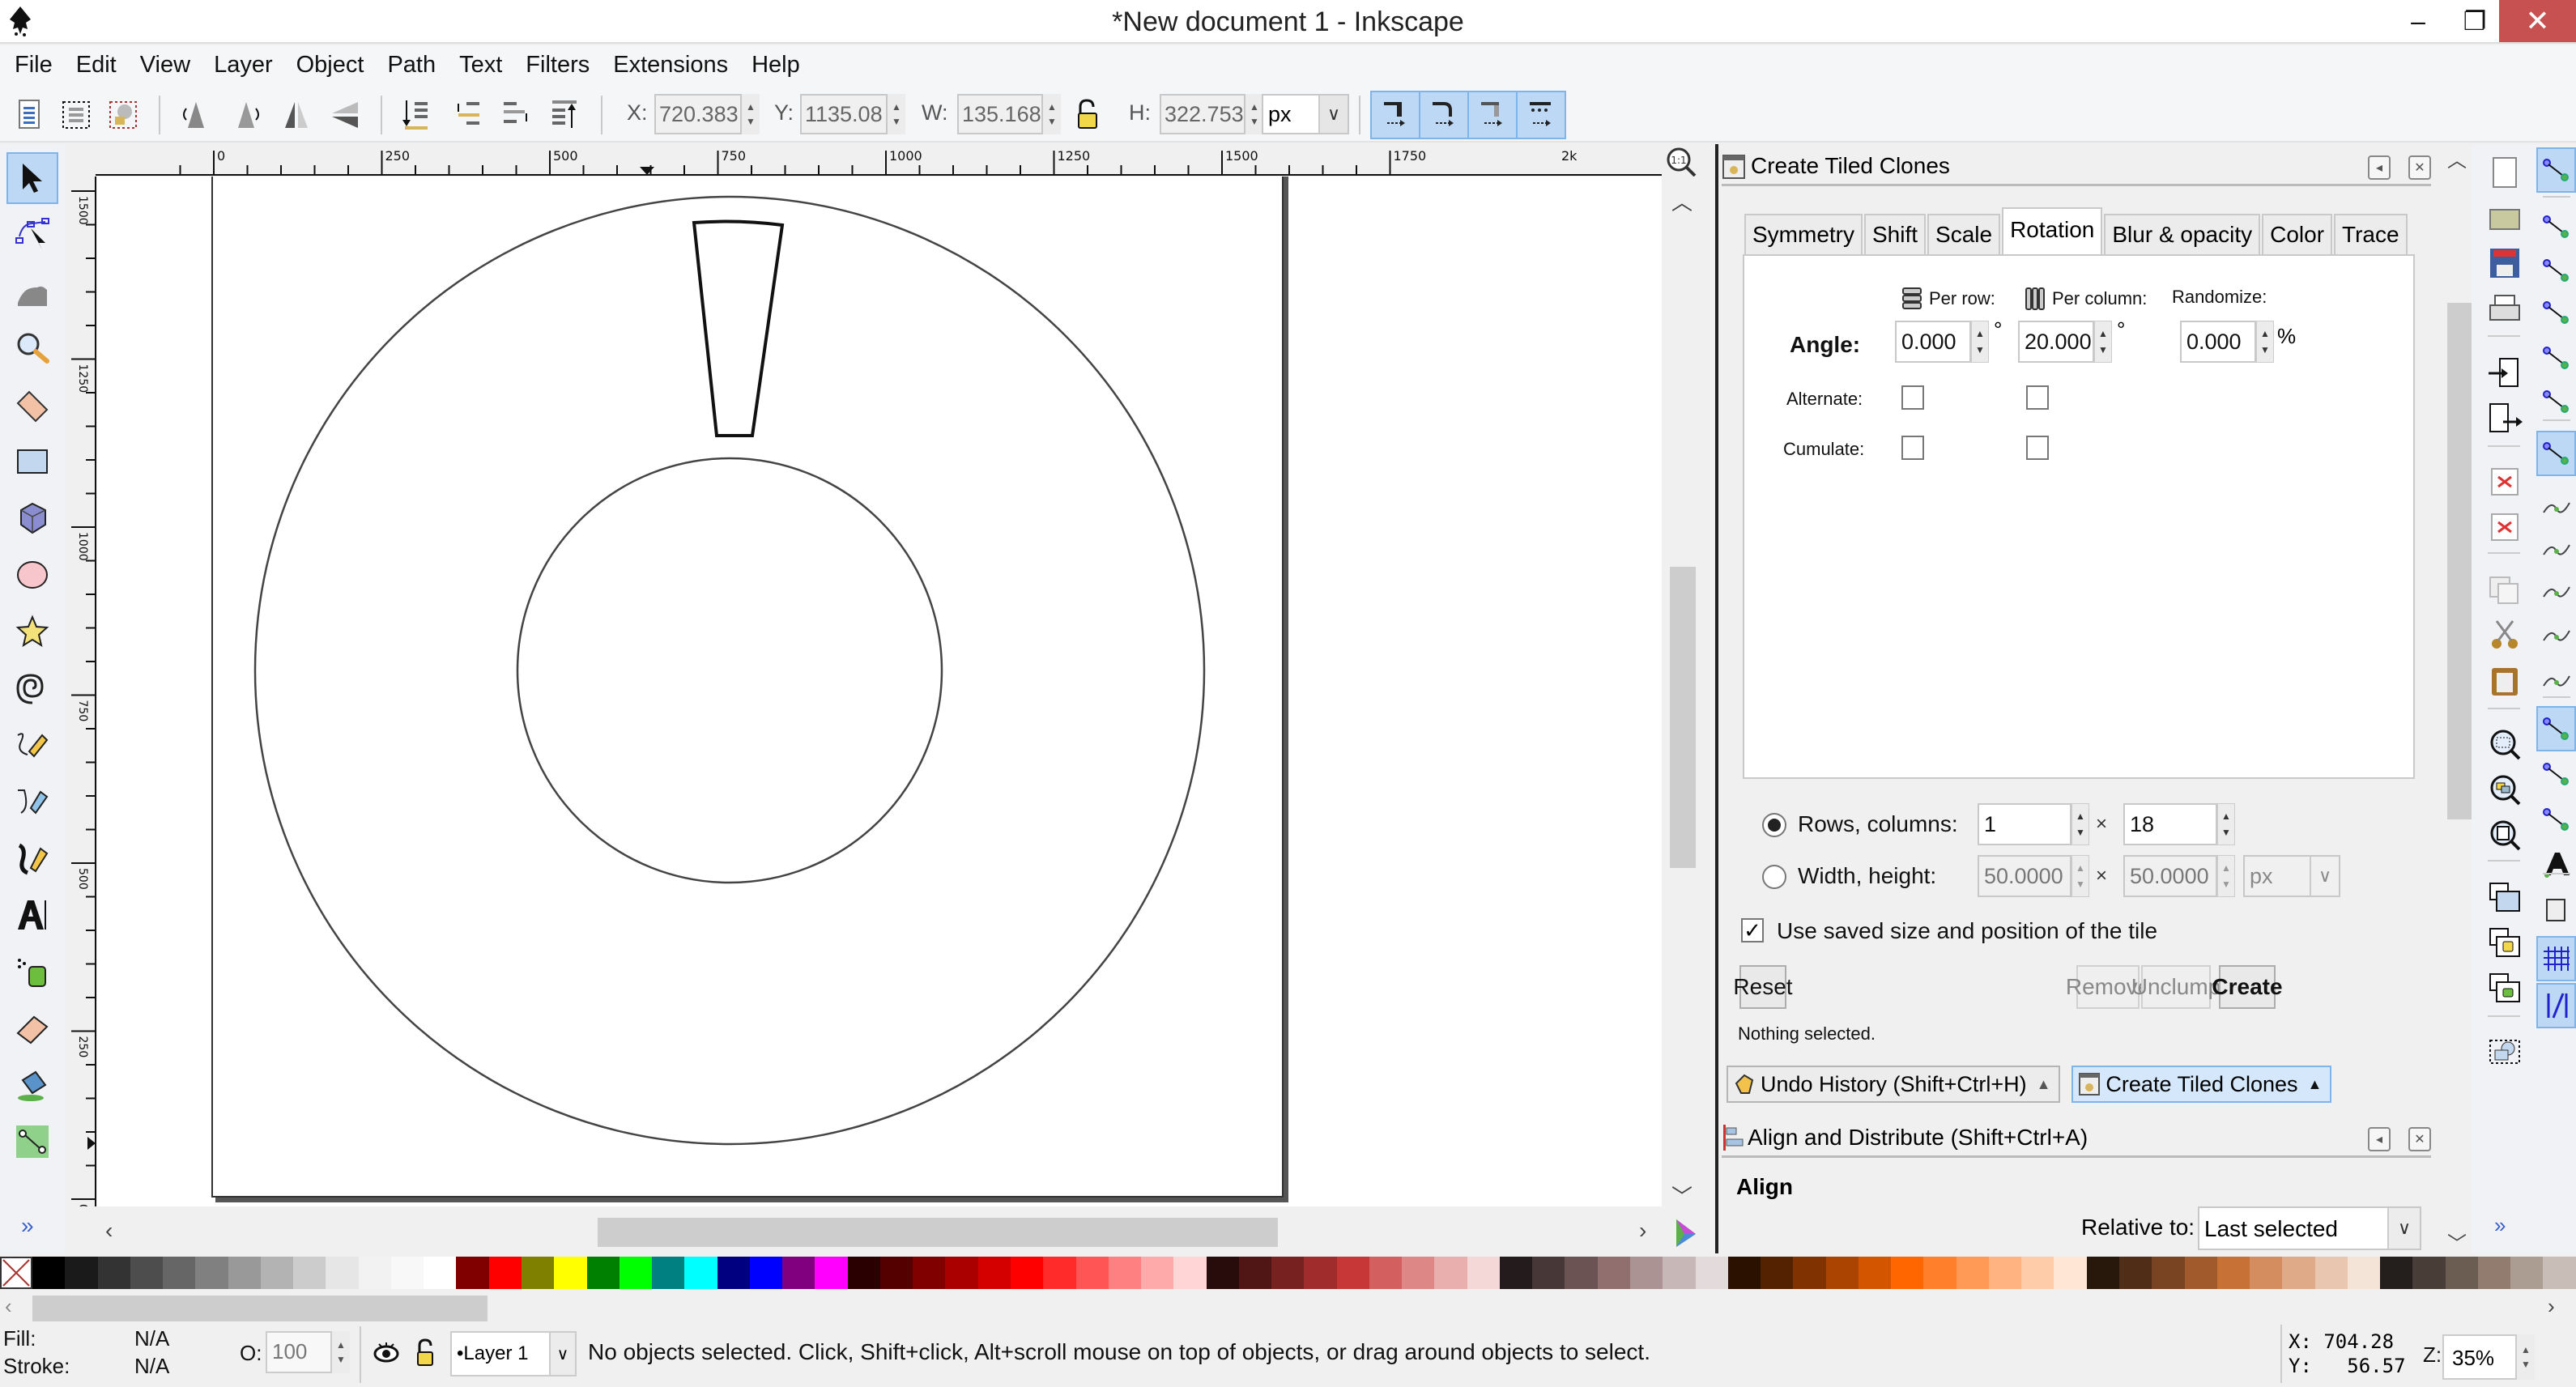  I want to click on palette-scrollbar: ‹ ›, so click(1288, 1308).